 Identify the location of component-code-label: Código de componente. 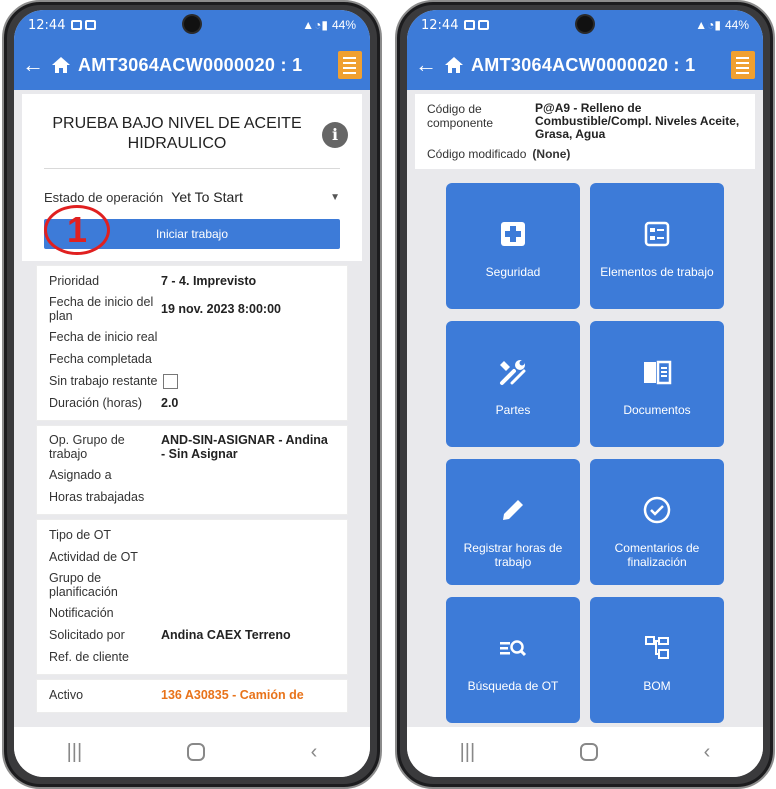
(460, 116).